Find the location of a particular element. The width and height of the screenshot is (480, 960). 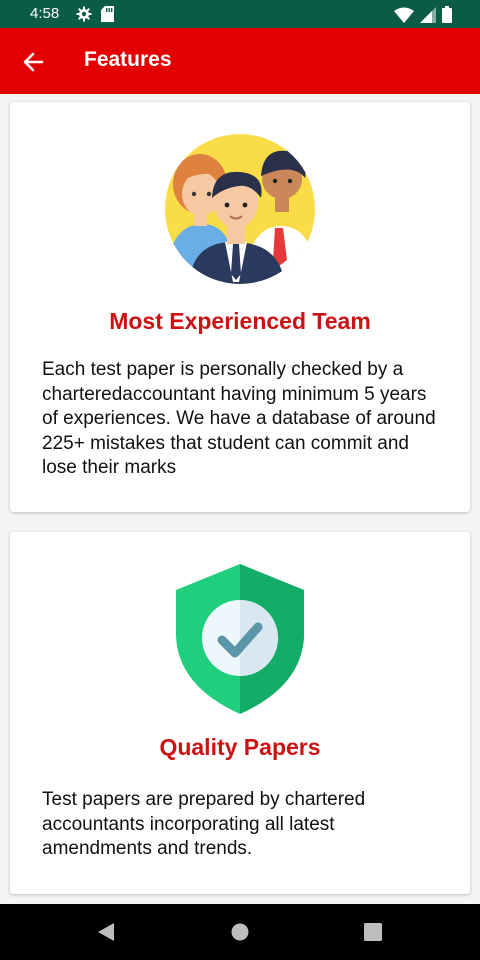

shield-check-icon is located at coordinates (240, 639).